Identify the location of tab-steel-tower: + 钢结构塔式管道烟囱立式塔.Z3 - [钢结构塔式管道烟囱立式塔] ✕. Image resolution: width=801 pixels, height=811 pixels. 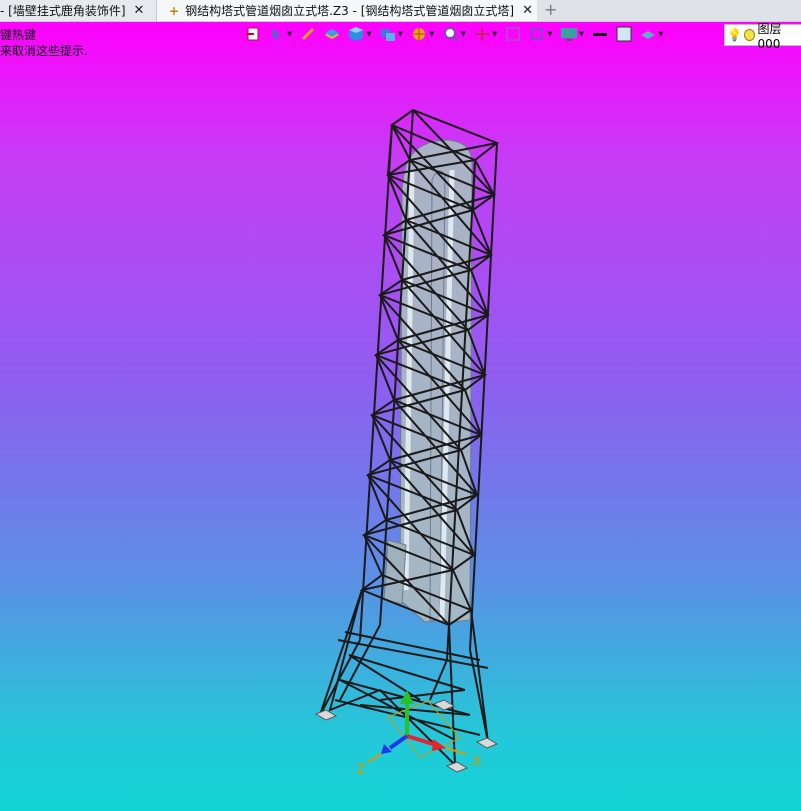
(347, 10).